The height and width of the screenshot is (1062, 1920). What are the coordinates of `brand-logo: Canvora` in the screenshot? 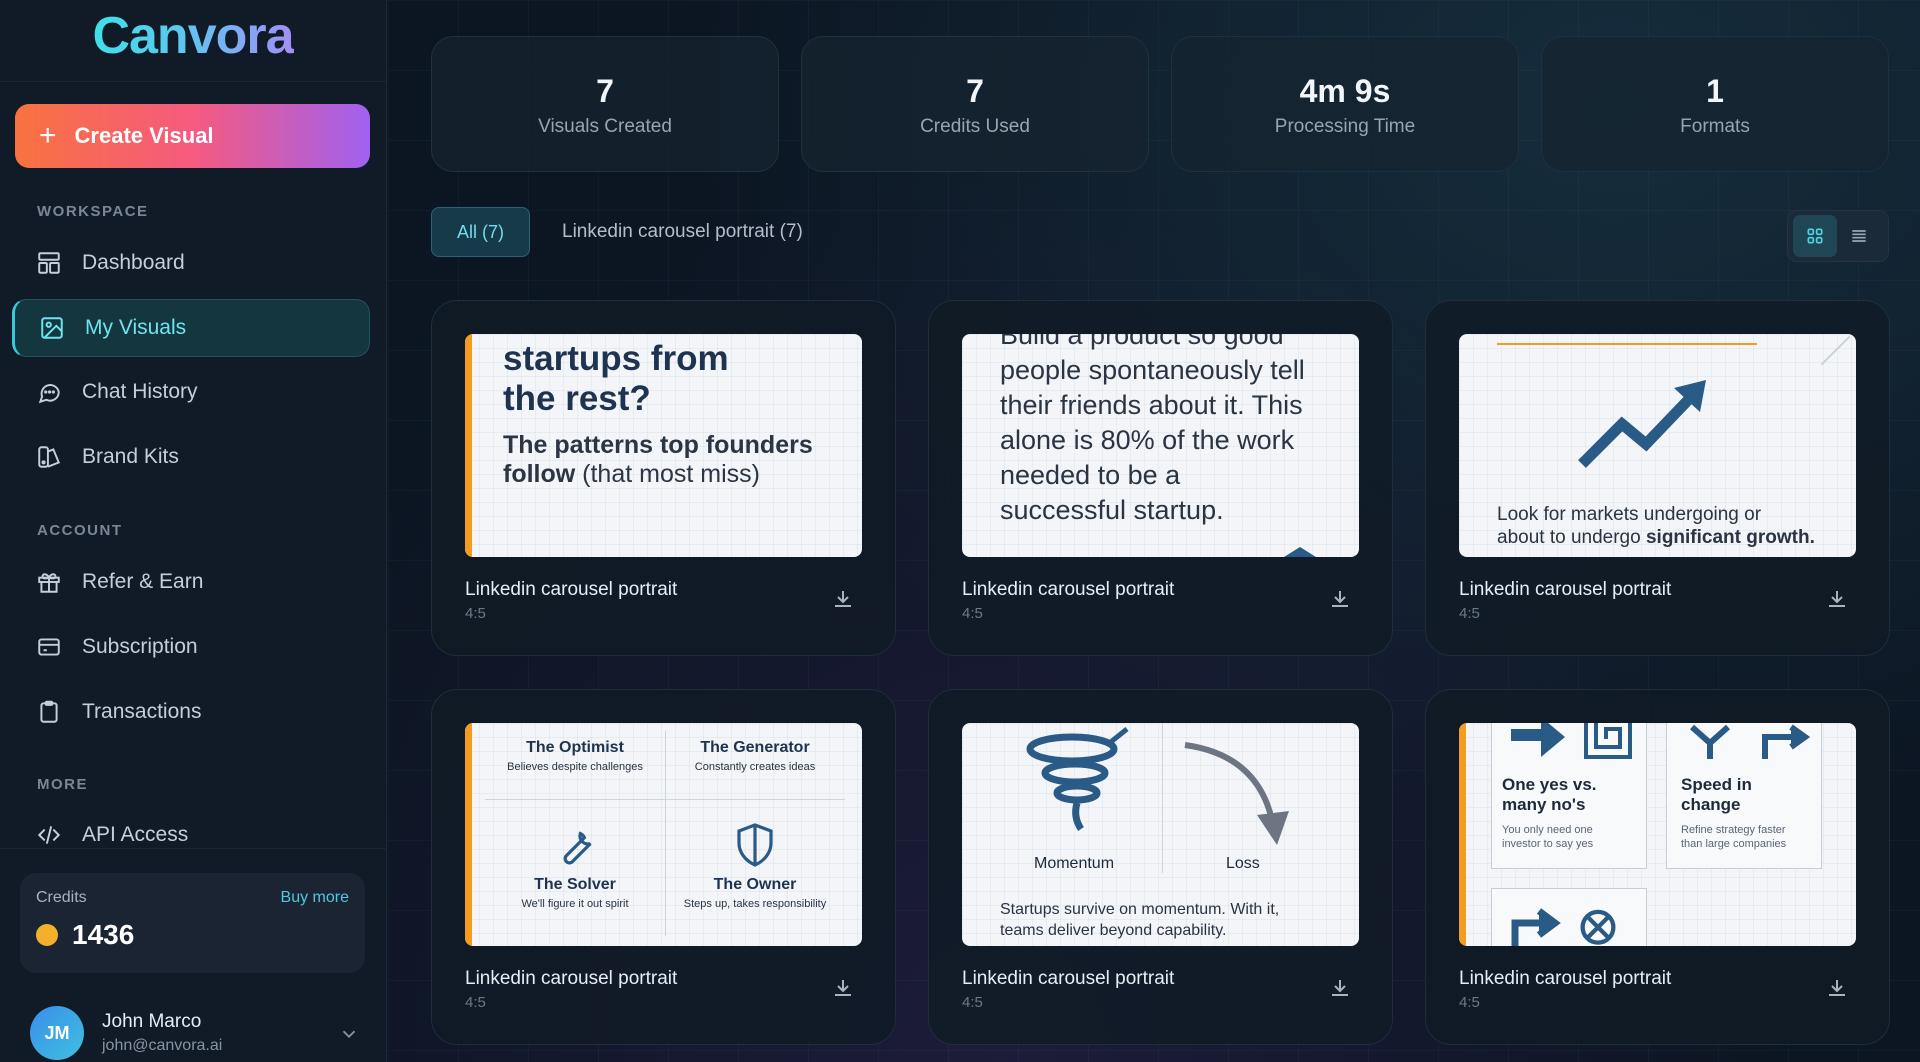 It's located at (193, 36).